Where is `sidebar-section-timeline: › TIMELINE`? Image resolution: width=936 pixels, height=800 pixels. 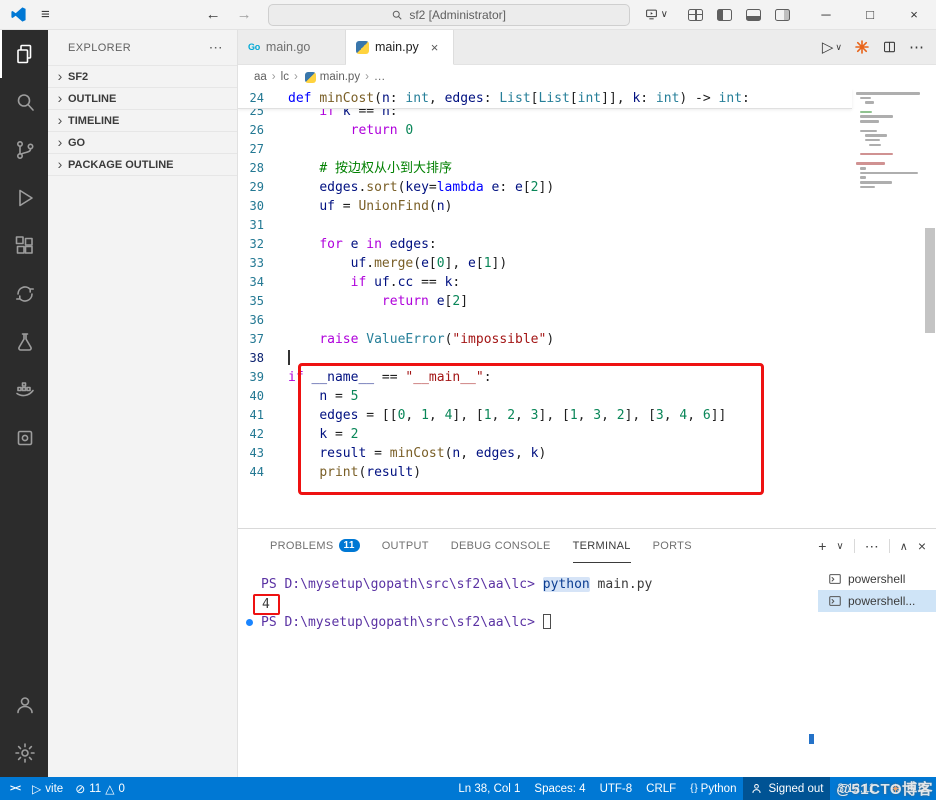 sidebar-section-timeline: › TIMELINE is located at coordinates (142, 120).